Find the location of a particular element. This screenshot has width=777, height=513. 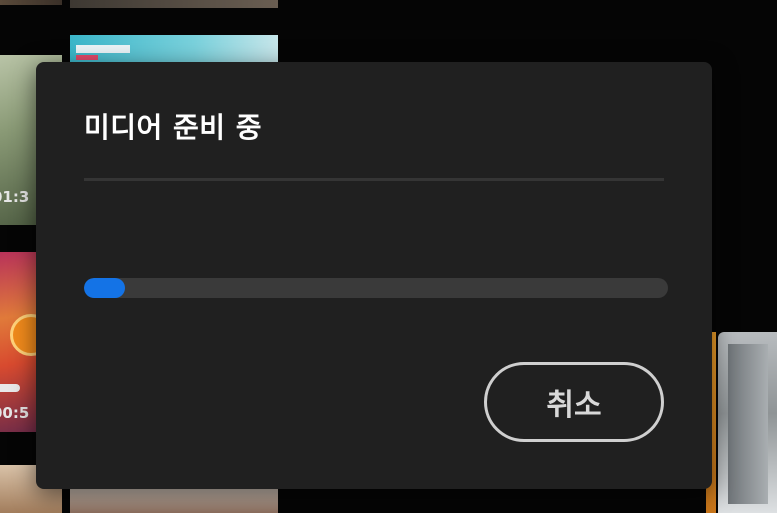

progress-bar-fill is located at coordinates (104, 288).